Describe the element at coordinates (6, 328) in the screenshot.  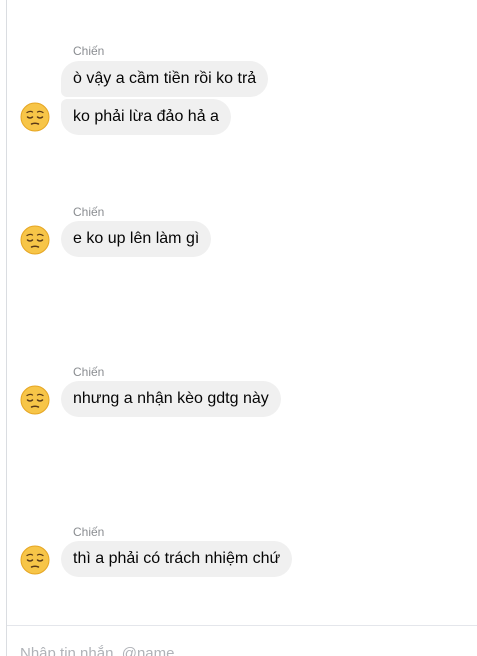
I see `conversation-left-border` at that location.